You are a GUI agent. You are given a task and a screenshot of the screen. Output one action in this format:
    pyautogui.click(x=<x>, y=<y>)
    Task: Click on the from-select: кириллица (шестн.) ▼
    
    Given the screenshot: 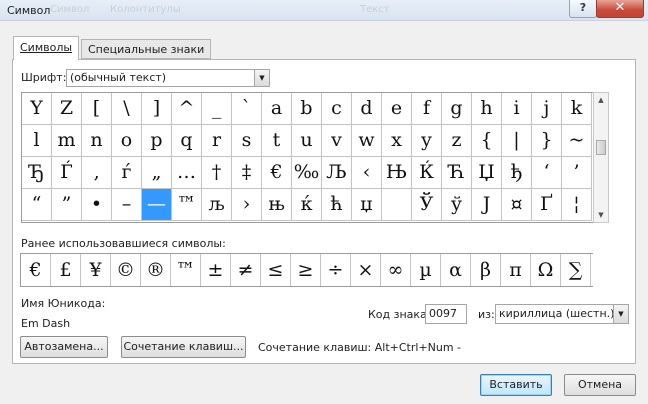 What is the action you would take?
    pyautogui.click(x=562, y=314)
    